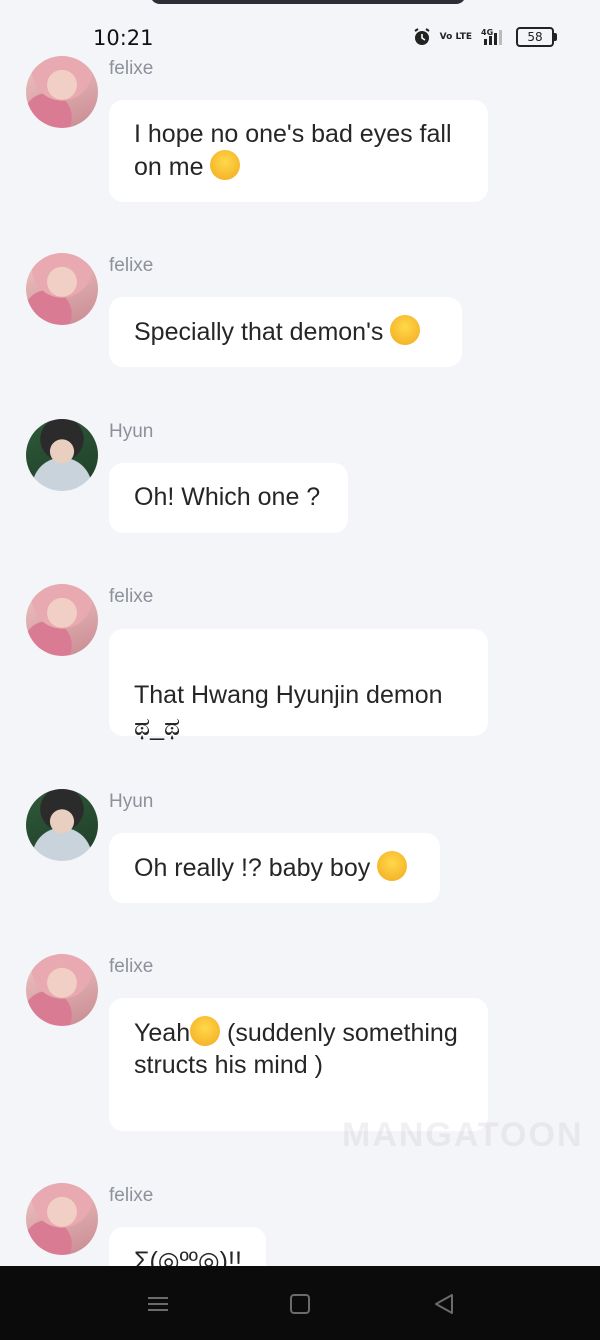 This screenshot has height=1340, width=600. I want to click on message-bubble: That Hwang Hyunjin demon ಥ_ಥ, so click(298, 685).